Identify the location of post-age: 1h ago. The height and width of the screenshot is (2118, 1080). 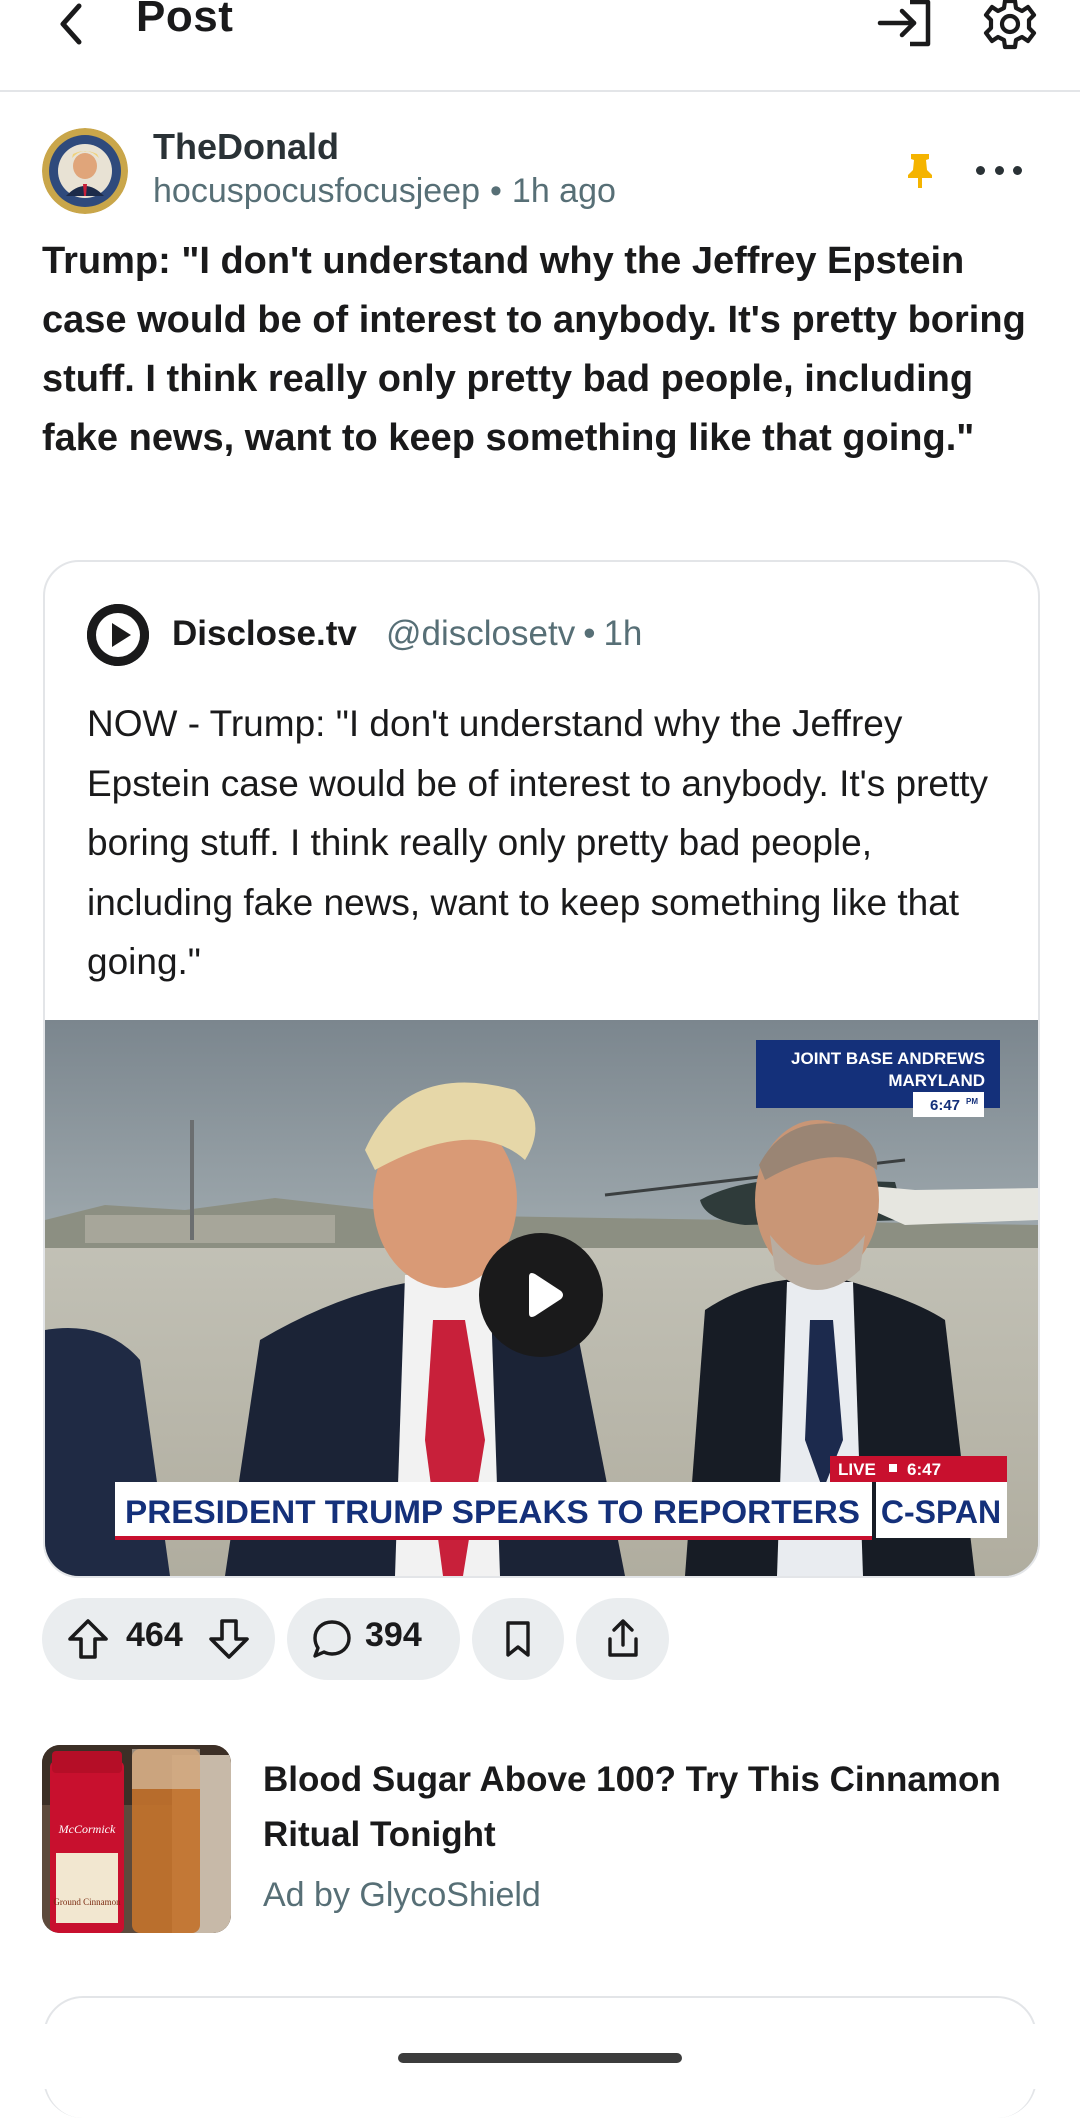
(563, 191).